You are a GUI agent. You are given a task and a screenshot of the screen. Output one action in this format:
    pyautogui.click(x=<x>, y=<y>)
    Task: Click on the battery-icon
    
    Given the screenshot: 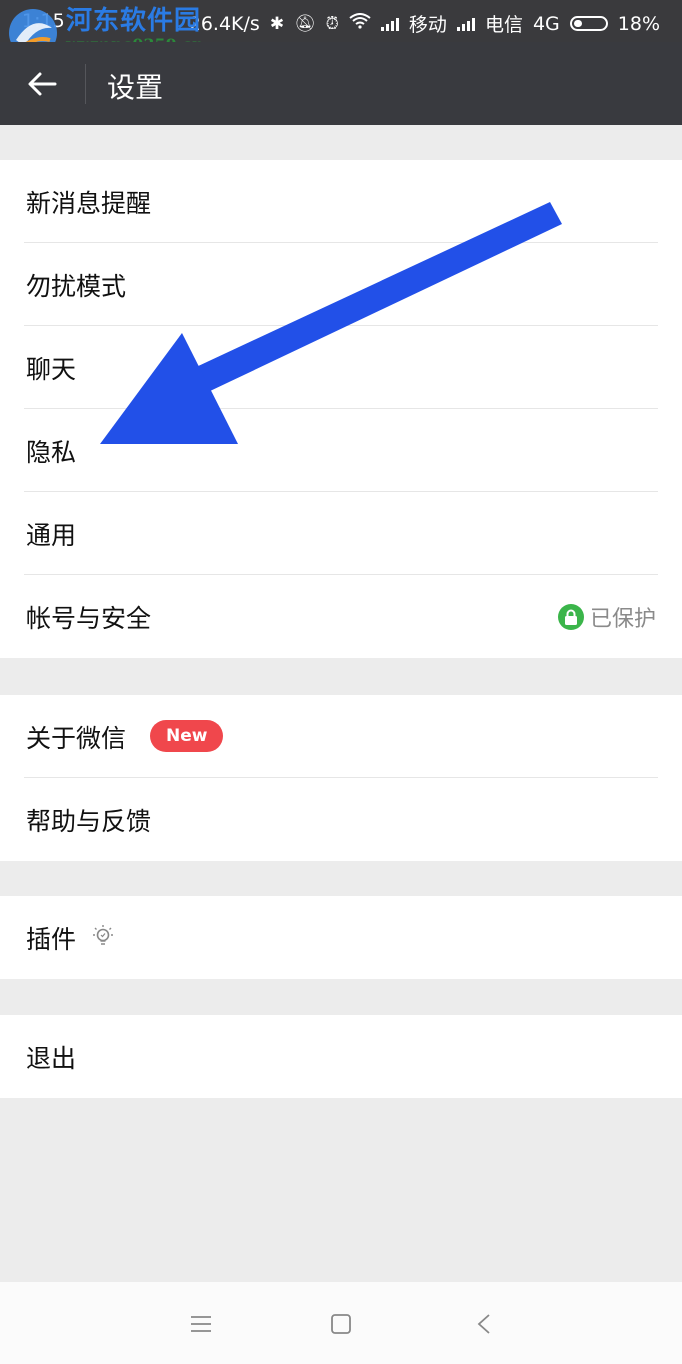 What is the action you would take?
    pyautogui.click(x=588, y=23)
    